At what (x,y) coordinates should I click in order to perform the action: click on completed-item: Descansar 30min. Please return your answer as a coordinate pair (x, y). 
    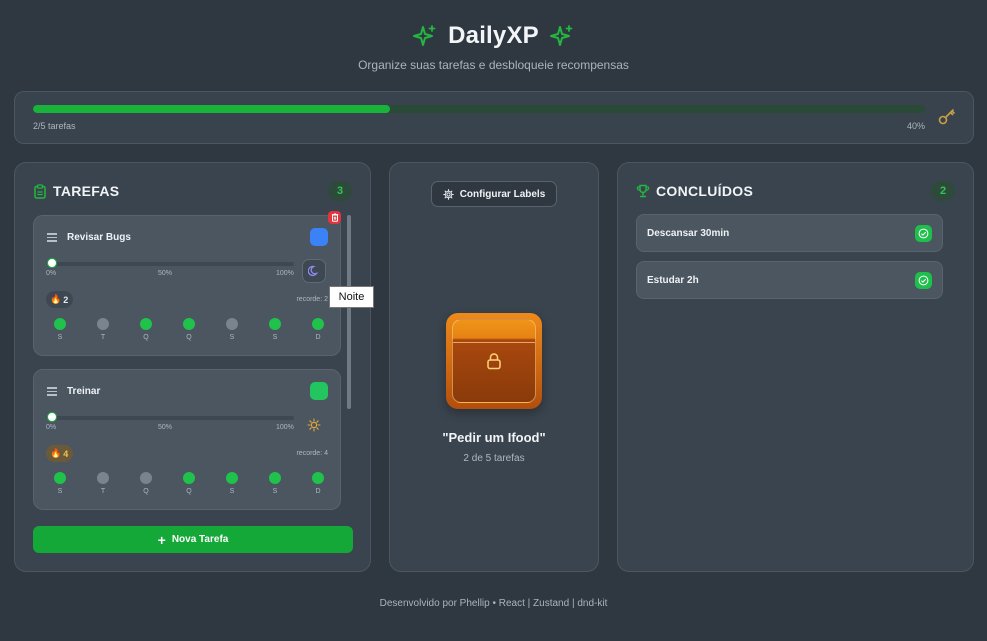
    Looking at the image, I should click on (789, 233).